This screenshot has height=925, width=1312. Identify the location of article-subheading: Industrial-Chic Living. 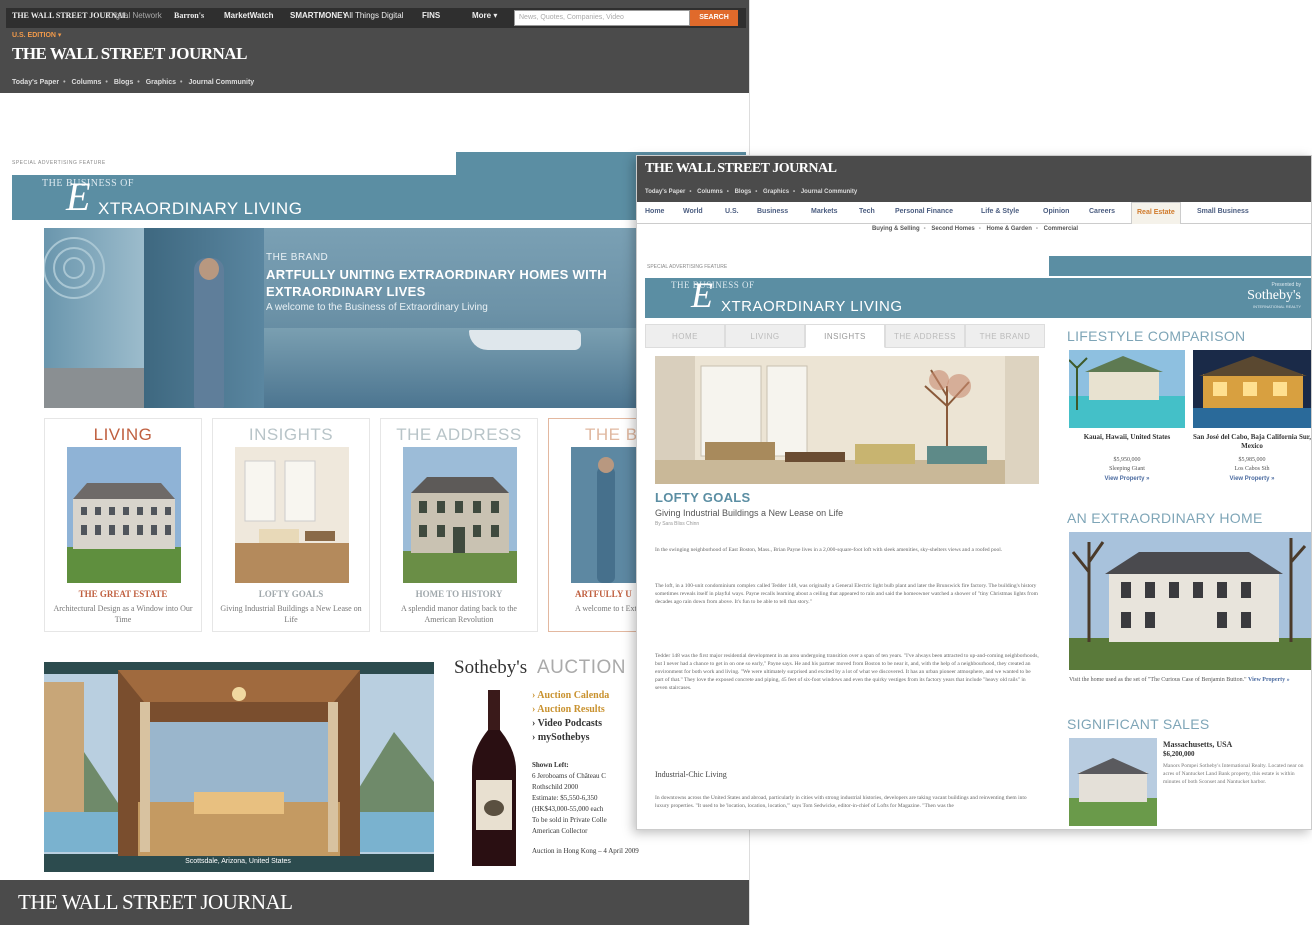
(691, 774).